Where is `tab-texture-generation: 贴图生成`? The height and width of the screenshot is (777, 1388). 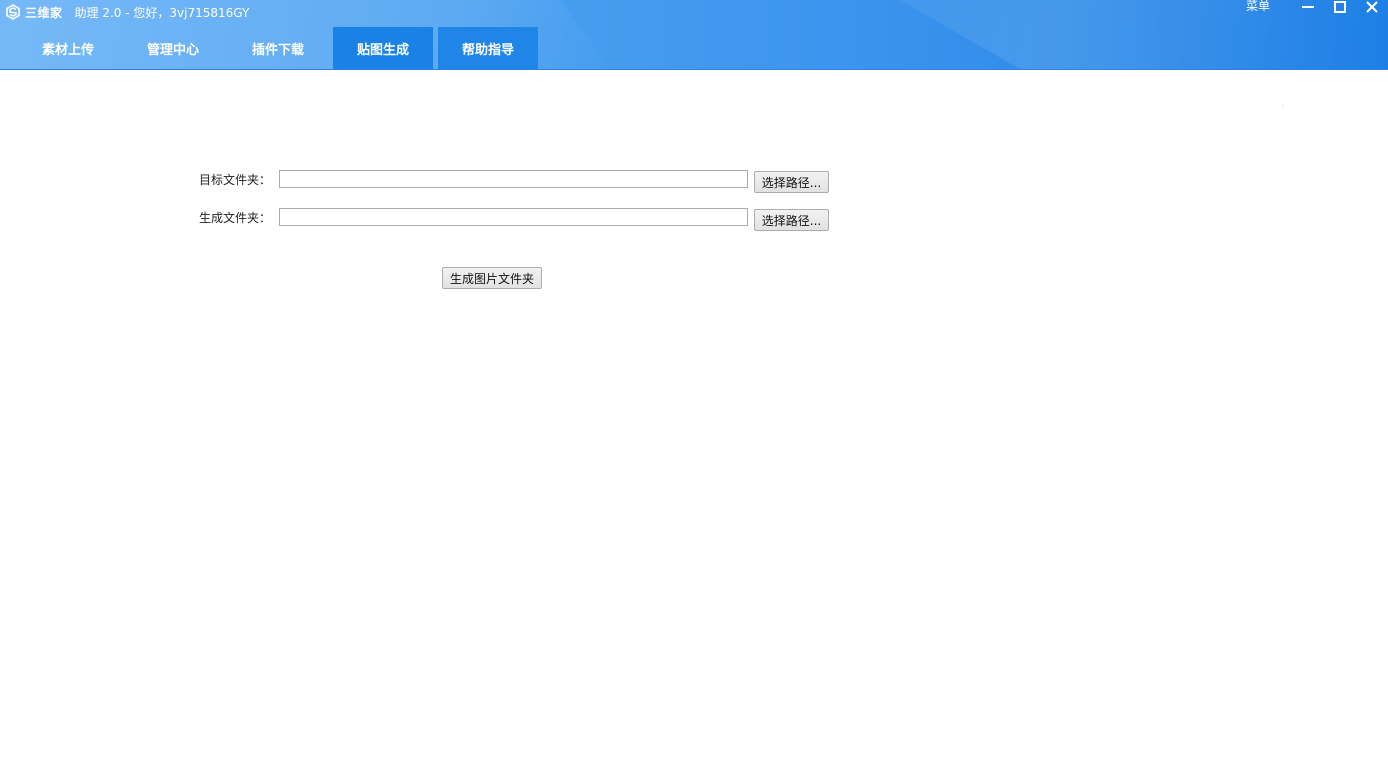
tab-texture-generation: 贴图生成 is located at coordinates (383, 48).